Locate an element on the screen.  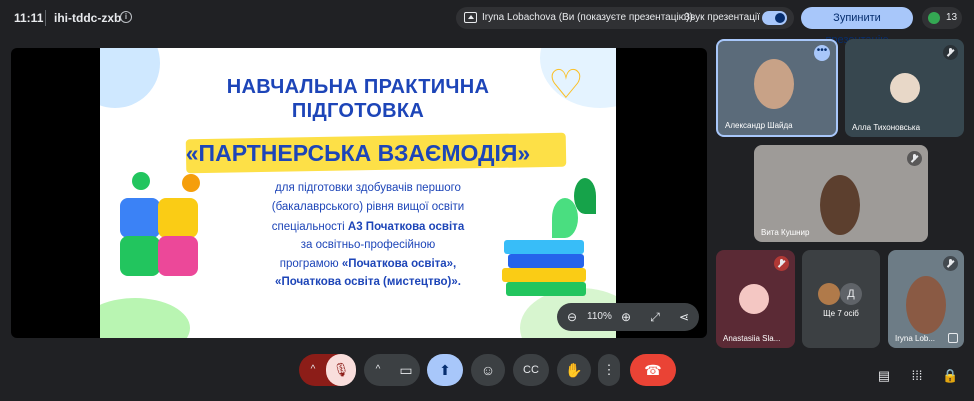
camera-options-button: ^ is located at coordinates (378, 370).